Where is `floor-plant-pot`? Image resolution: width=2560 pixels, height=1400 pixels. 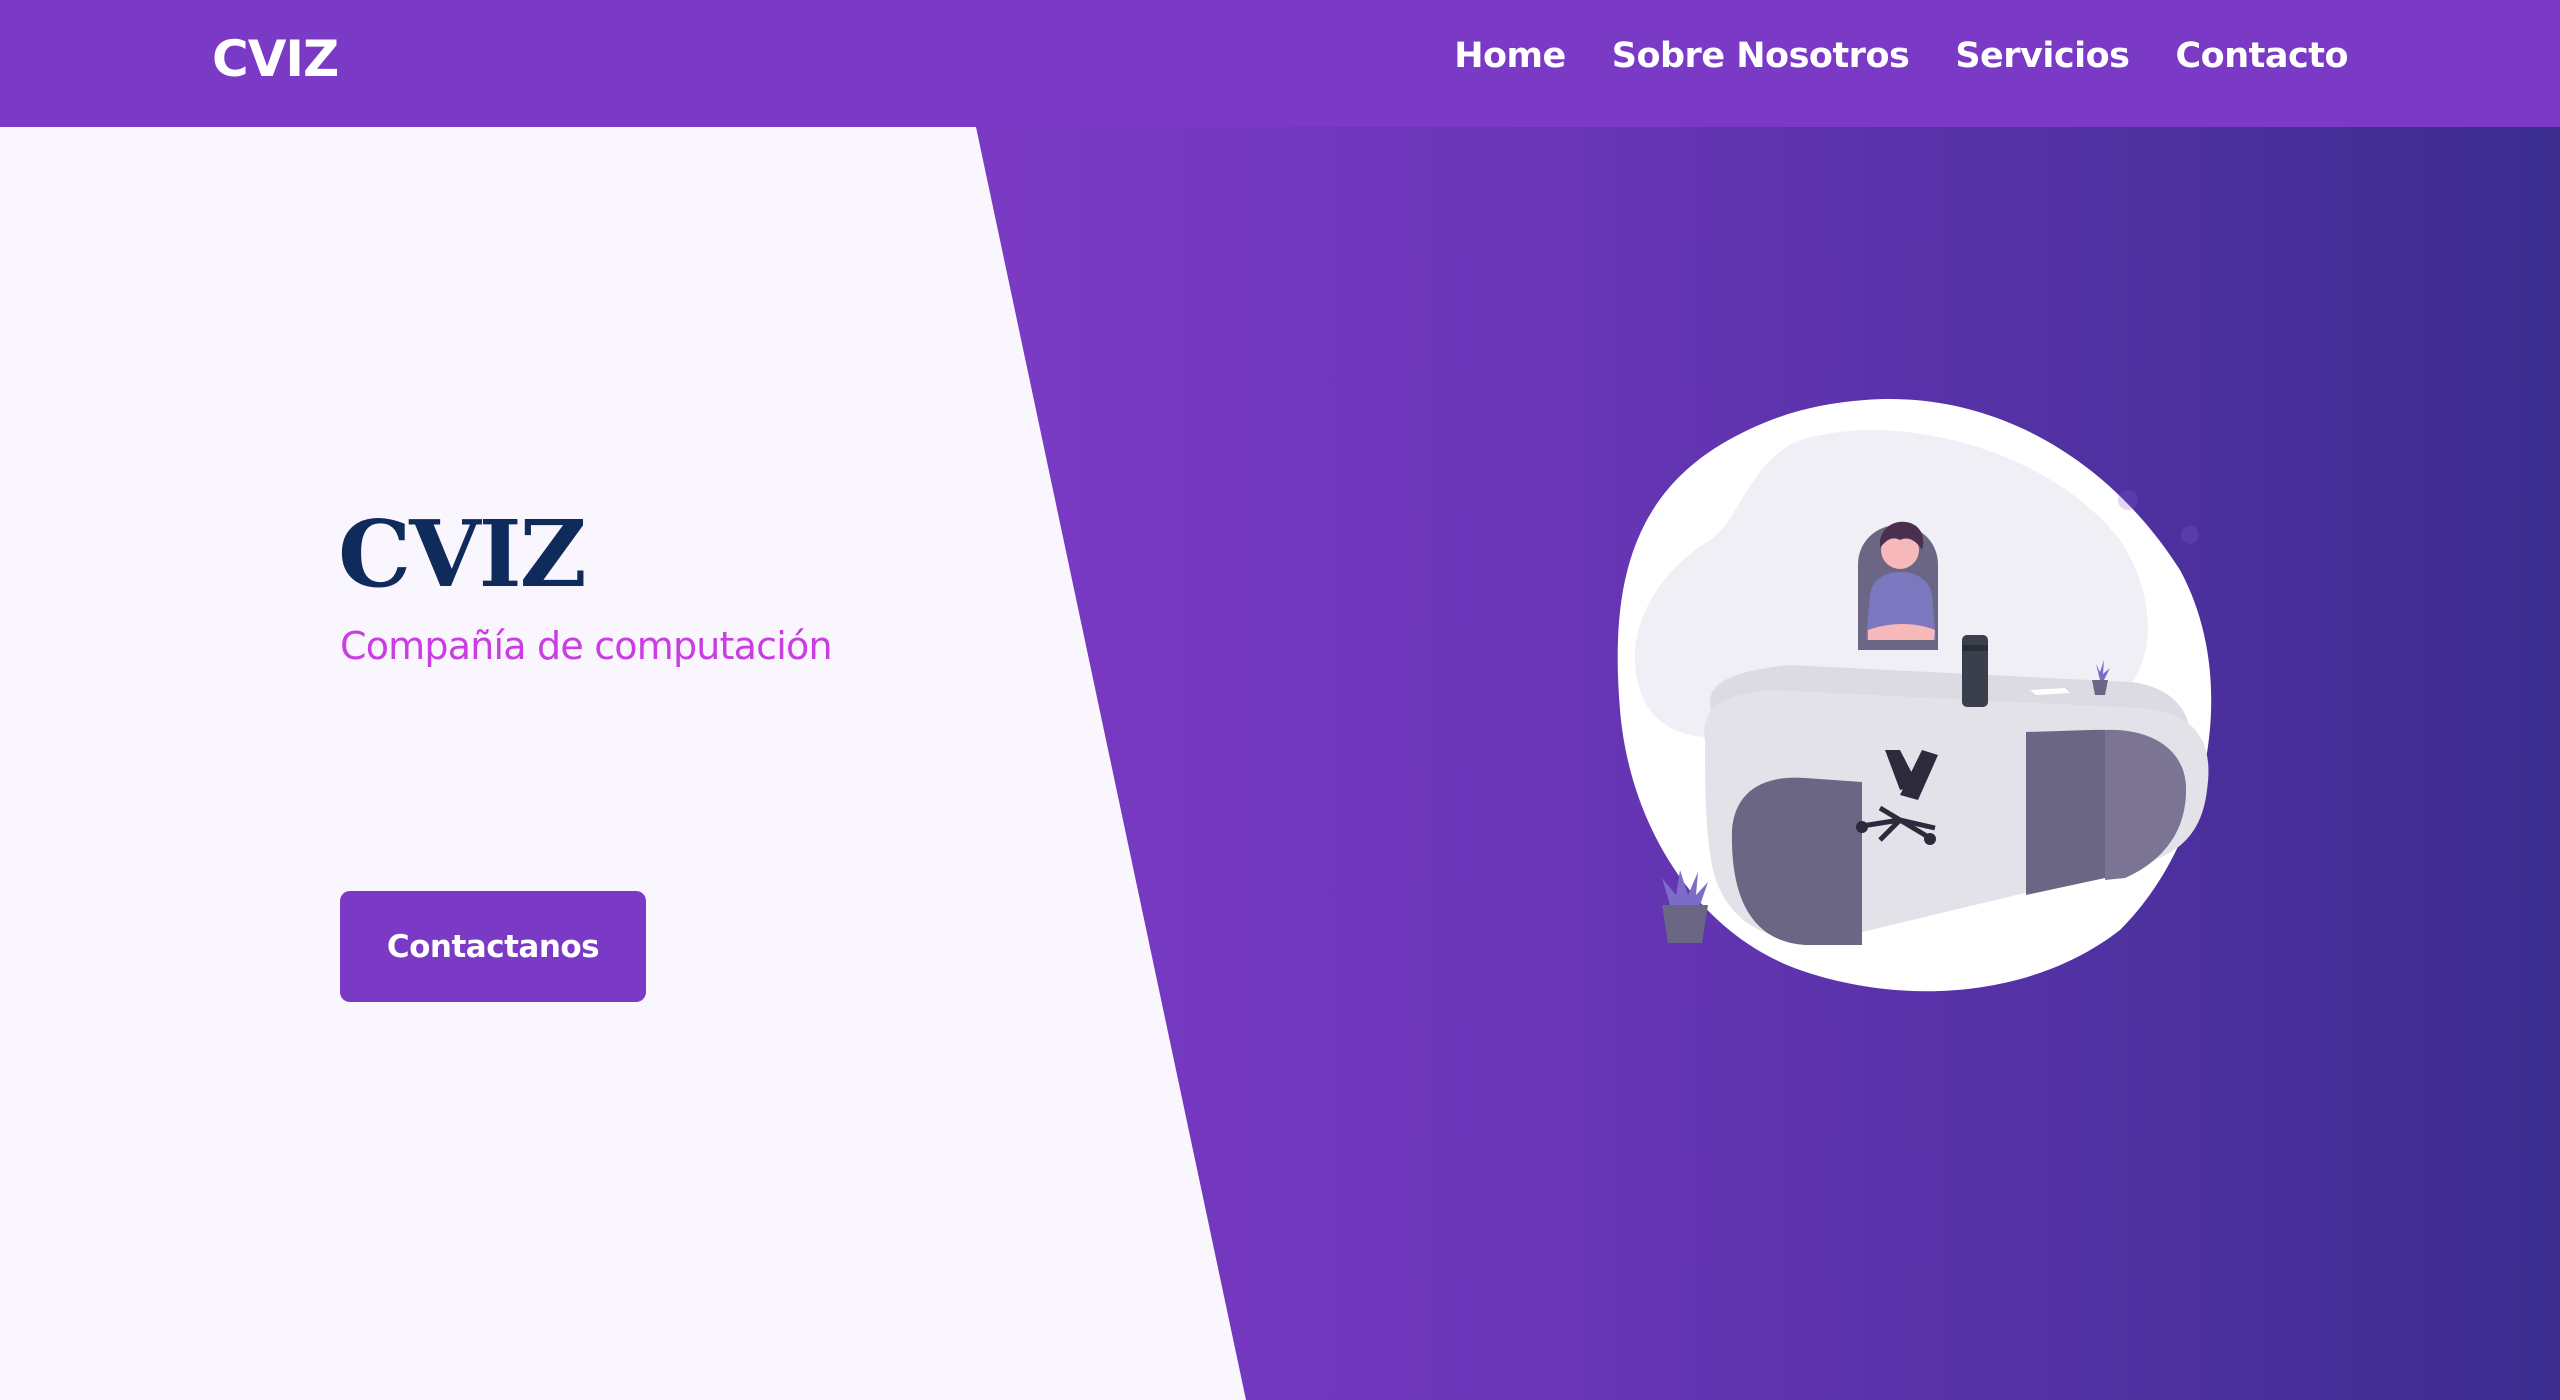
floor-plant-pot is located at coordinates (1685, 924).